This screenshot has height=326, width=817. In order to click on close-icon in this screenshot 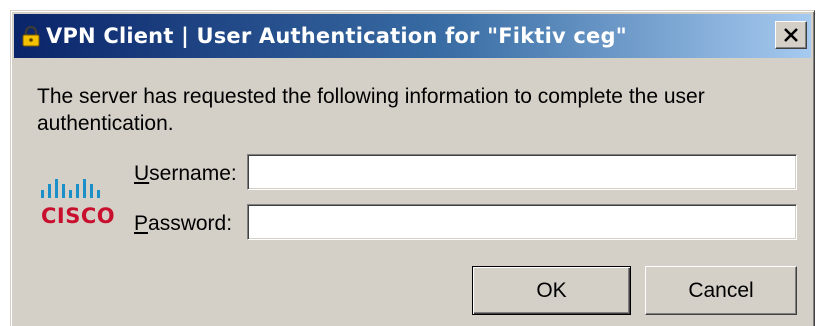, I will do `click(791, 35)`.